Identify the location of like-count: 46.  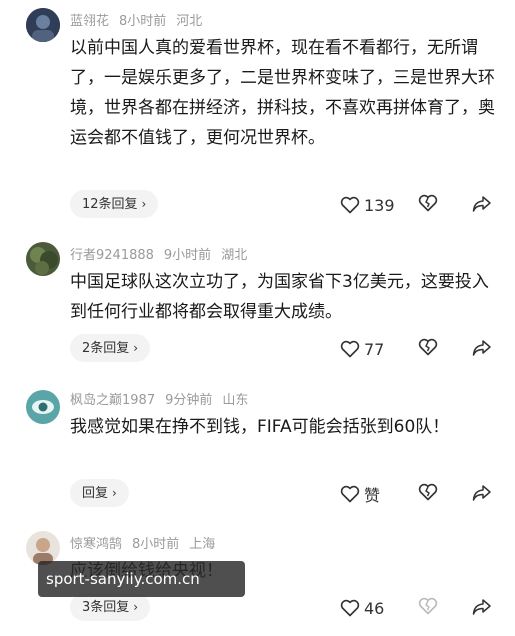
(374, 608).